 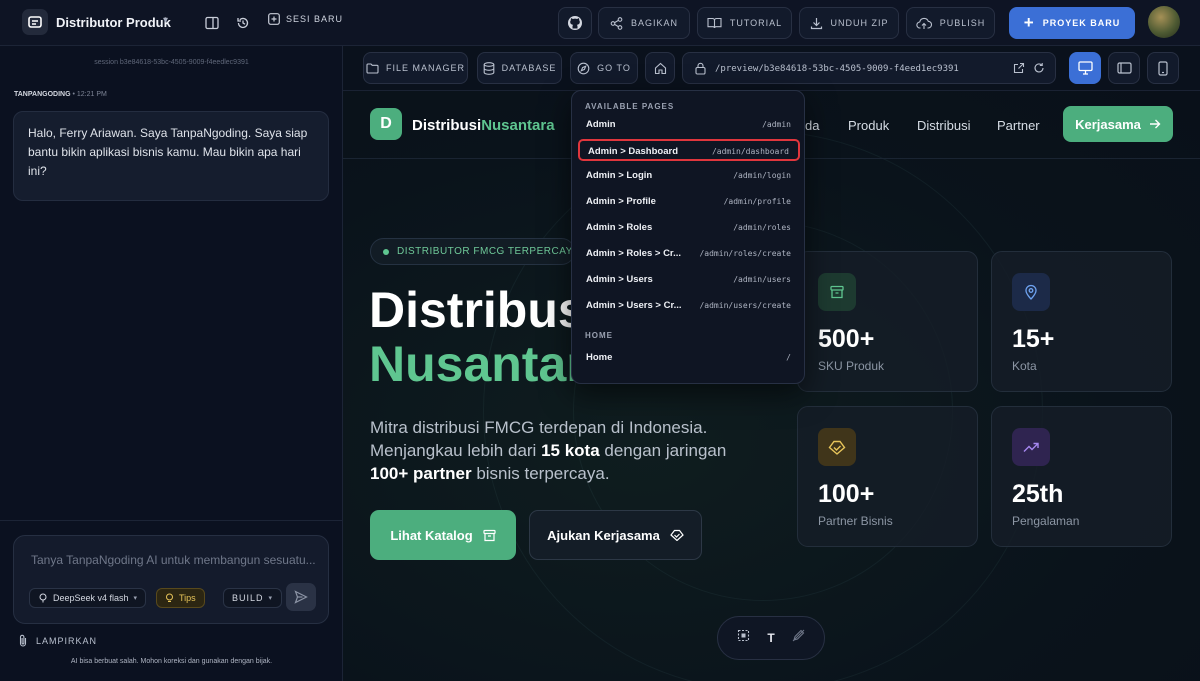 I want to click on select-element-icon, so click(x=743, y=638).